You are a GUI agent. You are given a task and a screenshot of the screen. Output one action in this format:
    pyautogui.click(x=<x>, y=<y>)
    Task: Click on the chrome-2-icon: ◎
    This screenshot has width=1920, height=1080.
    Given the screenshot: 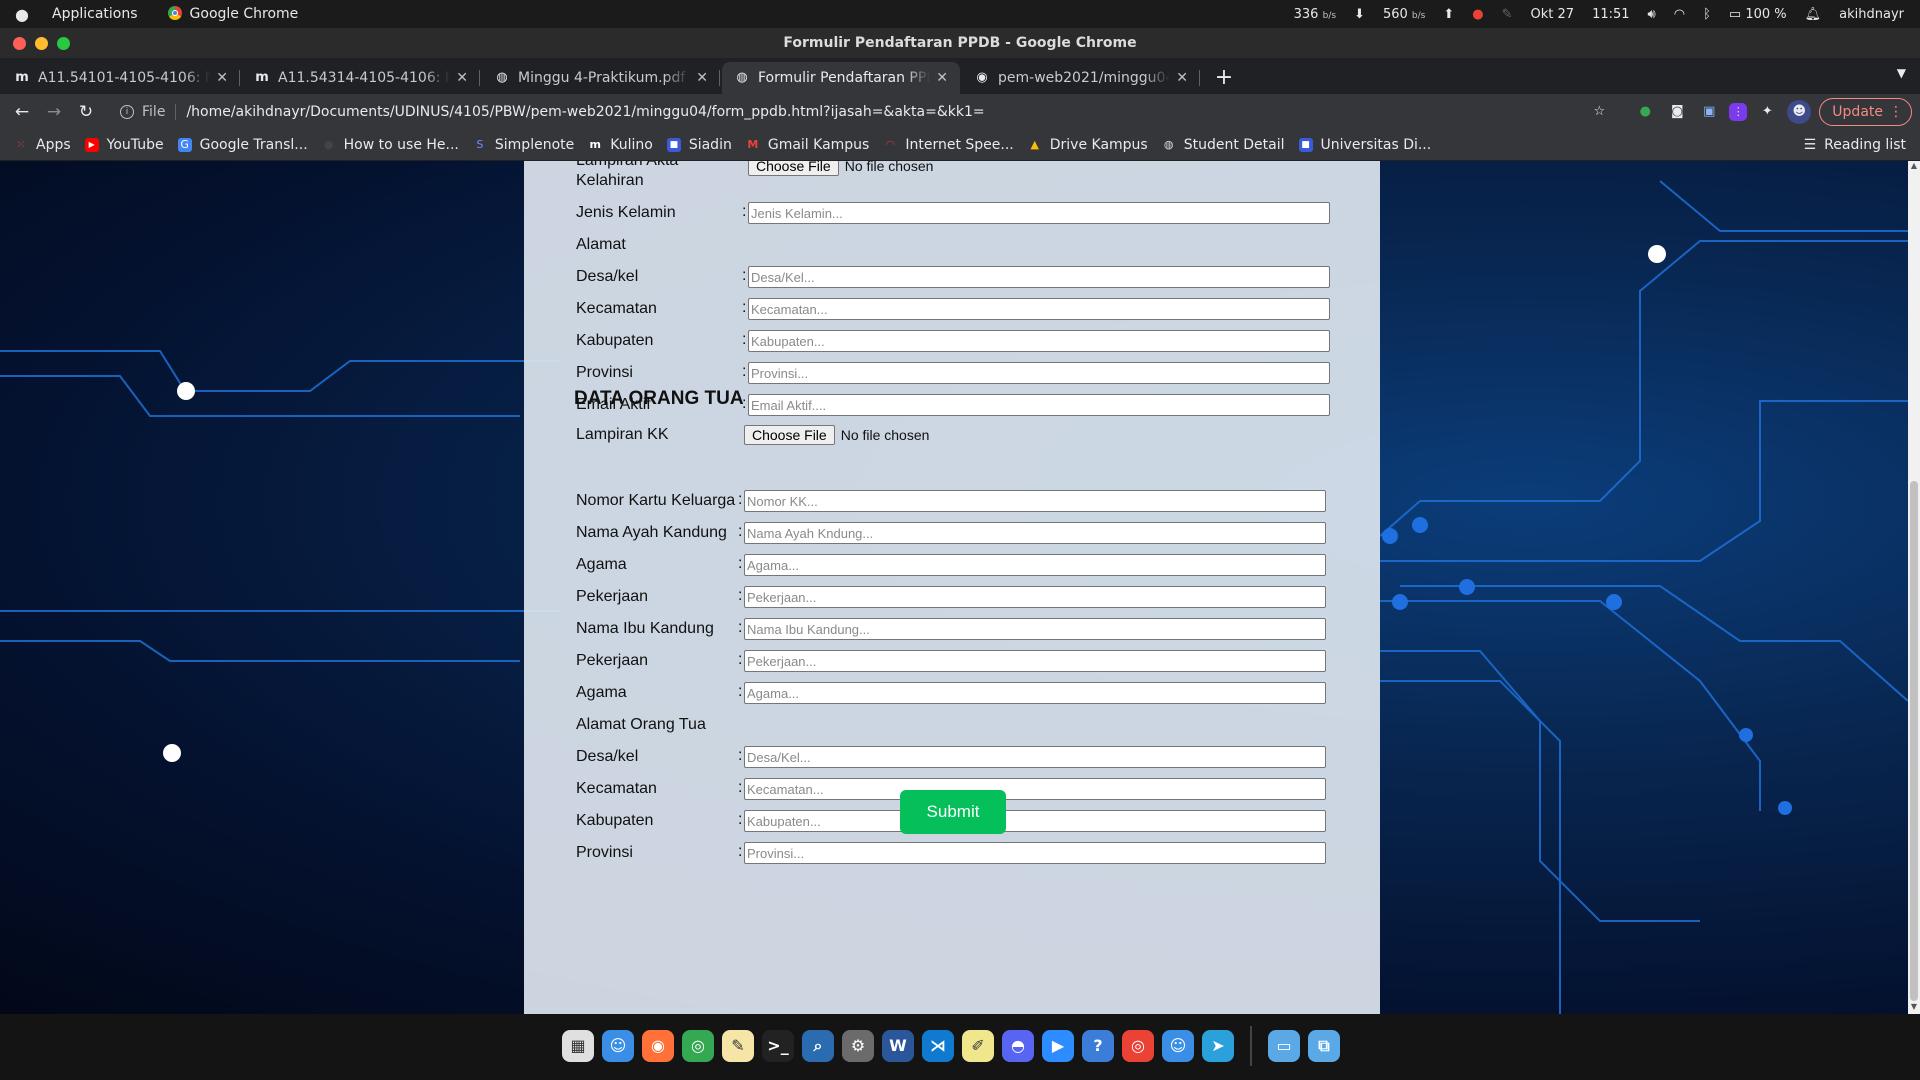 What is the action you would take?
    pyautogui.click(x=1138, y=1046)
    